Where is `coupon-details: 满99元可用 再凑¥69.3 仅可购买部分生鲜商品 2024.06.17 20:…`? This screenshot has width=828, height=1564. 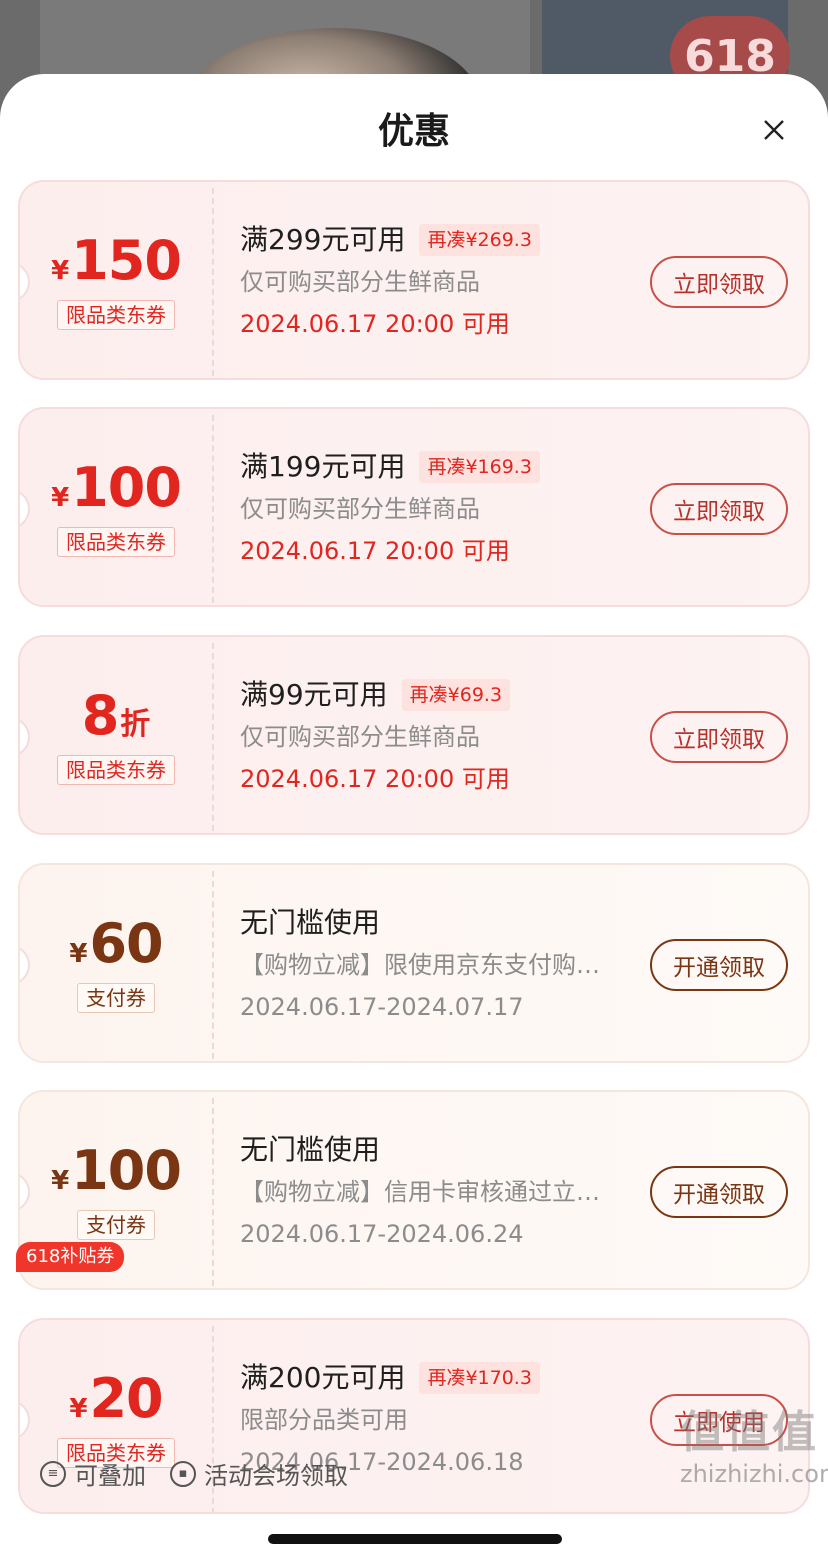 coupon-details: 满99元可用 再凑¥69.3 仅可购买部分生鲜商品 2024.06.17 20:… is located at coordinates (440, 736).